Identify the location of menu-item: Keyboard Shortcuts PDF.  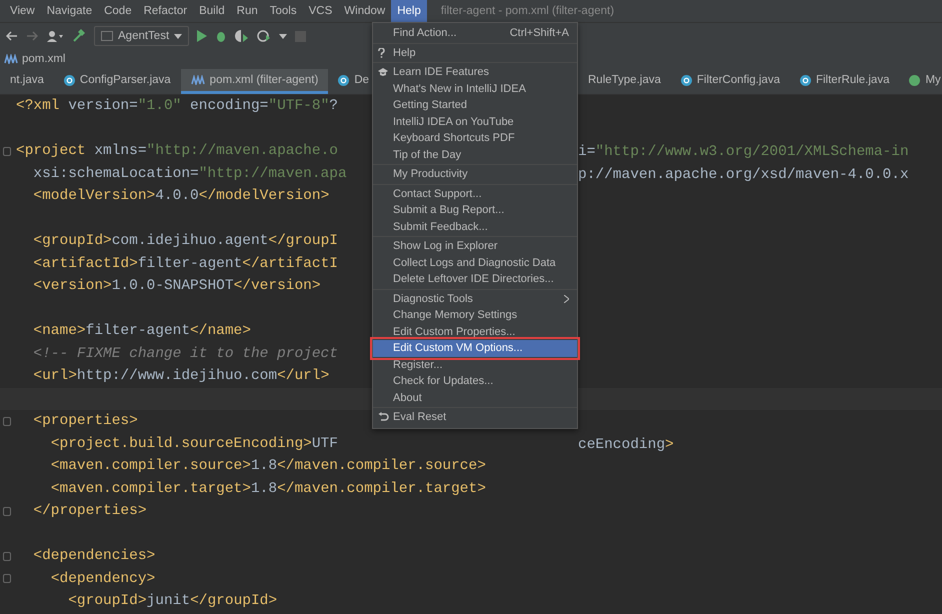
(475, 138).